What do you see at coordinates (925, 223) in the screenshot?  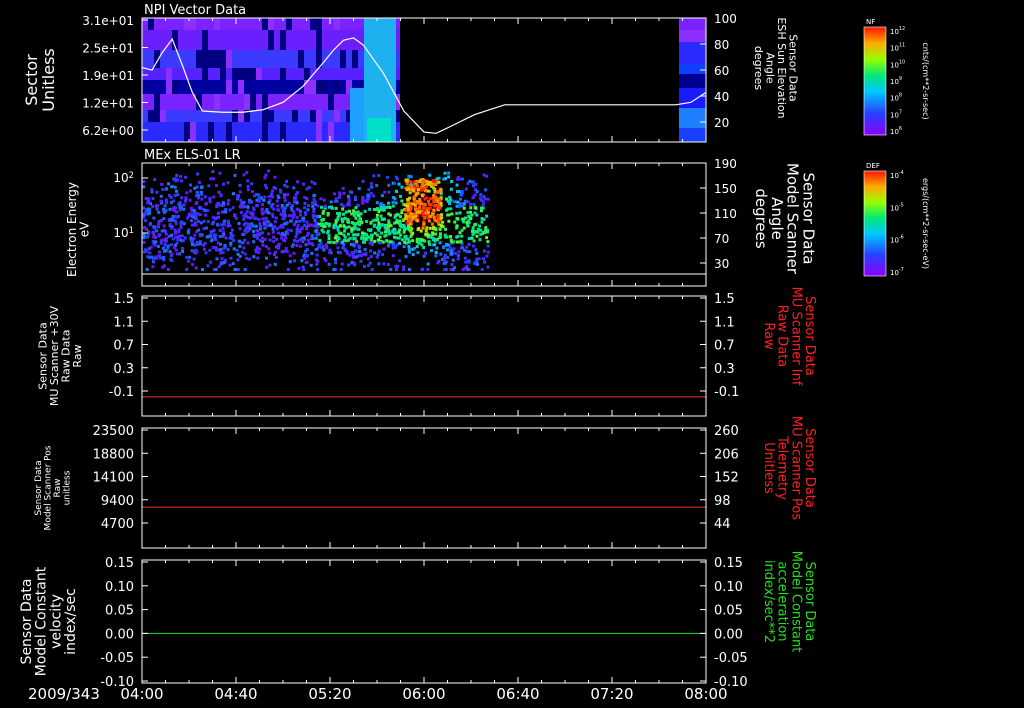 I see `def-colorbar-unit: ergs/(cm**2-sr-sec-eV)` at bounding box center [925, 223].